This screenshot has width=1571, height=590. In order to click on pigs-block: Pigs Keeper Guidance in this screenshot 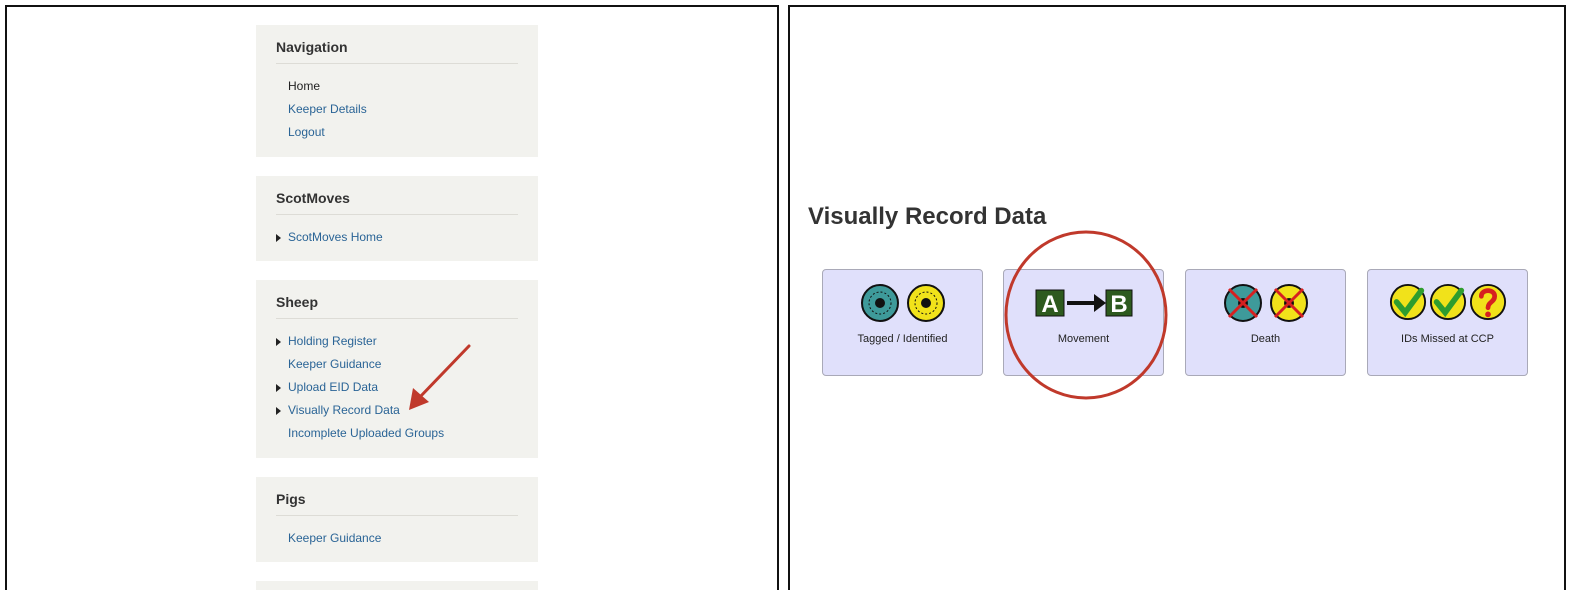, I will do `click(397, 519)`.